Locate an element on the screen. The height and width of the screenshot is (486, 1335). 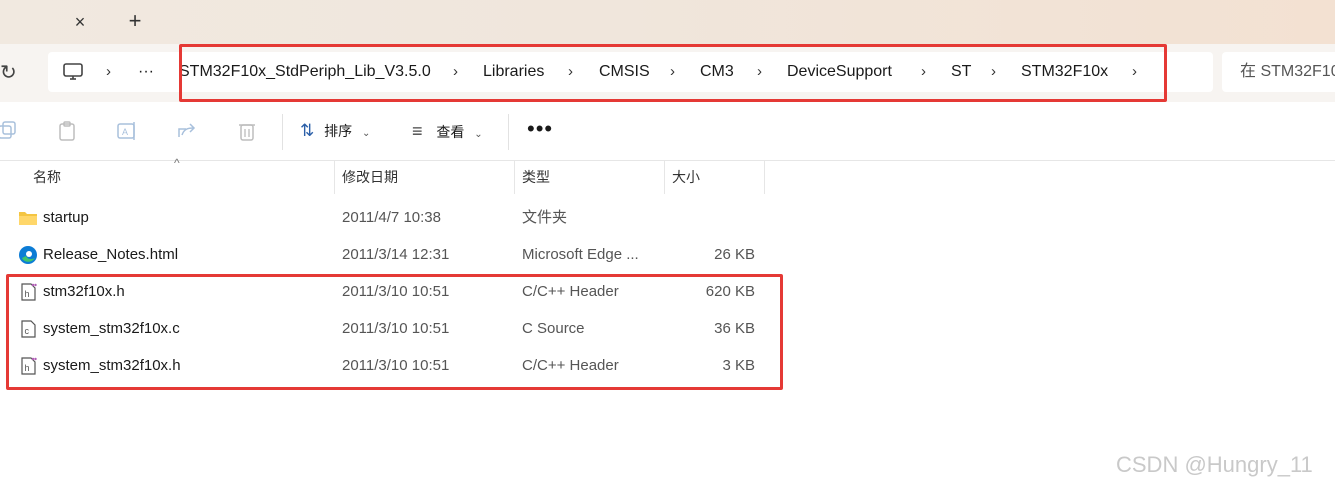
sort-label: 排序 is located at coordinates (338, 131).